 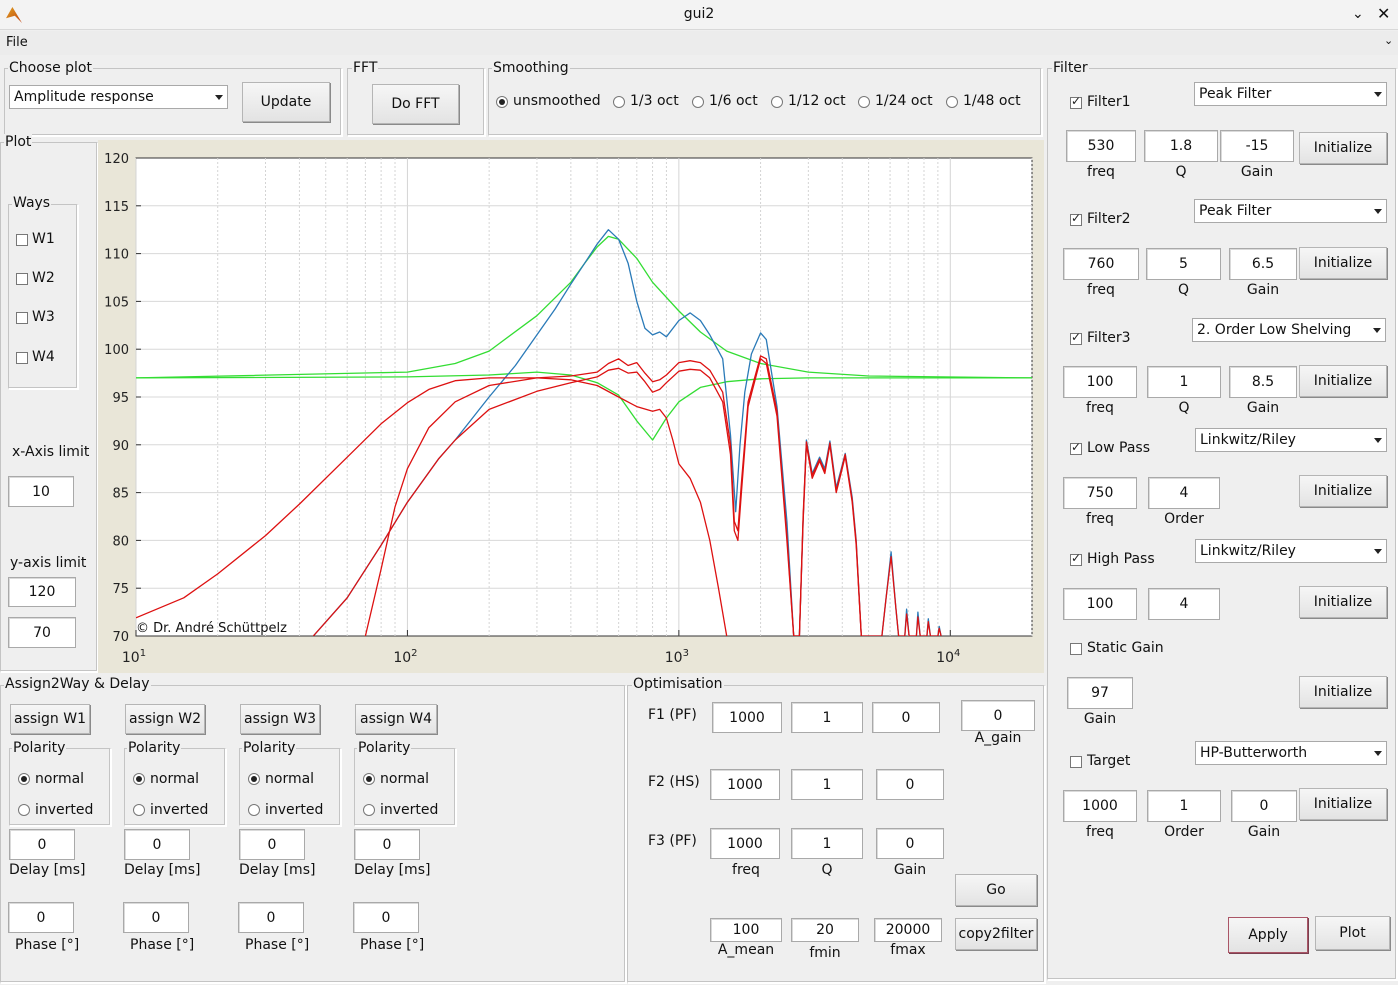 I want to click on assign-w4-button: assign W4, so click(x=396, y=719).